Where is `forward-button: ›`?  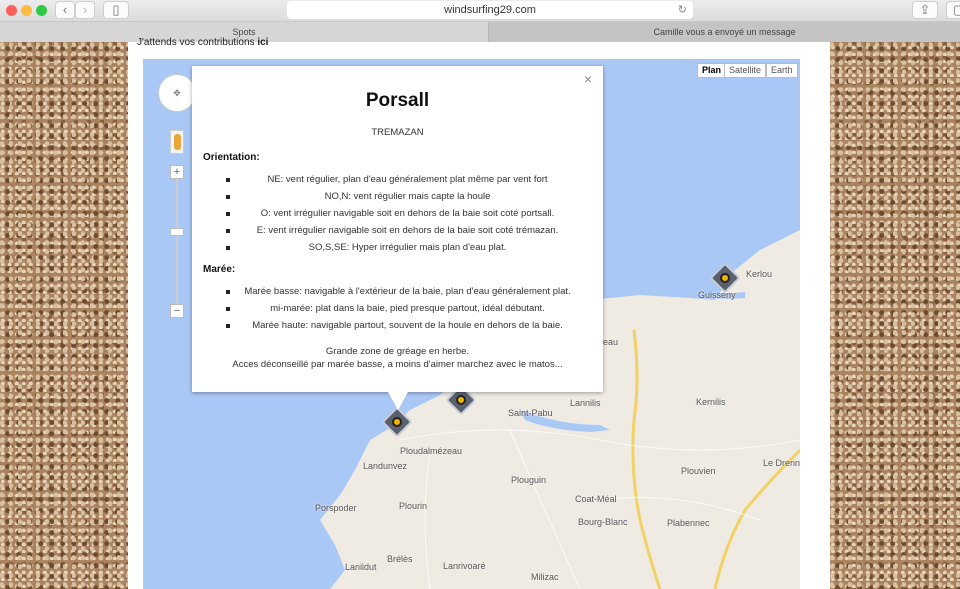
forward-button: › is located at coordinates (85, 10).